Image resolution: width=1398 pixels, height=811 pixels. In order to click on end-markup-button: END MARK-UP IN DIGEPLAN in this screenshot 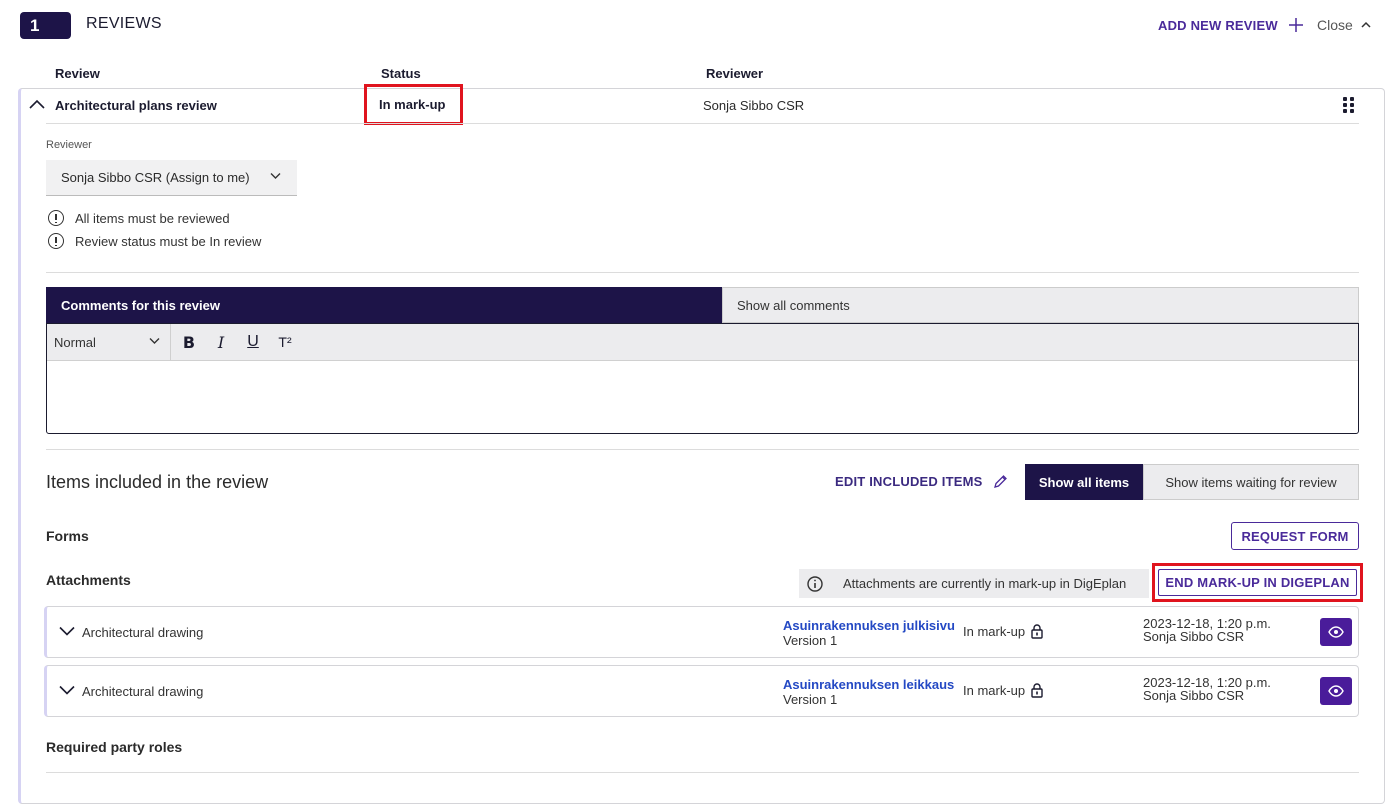, I will do `click(1257, 582)`.